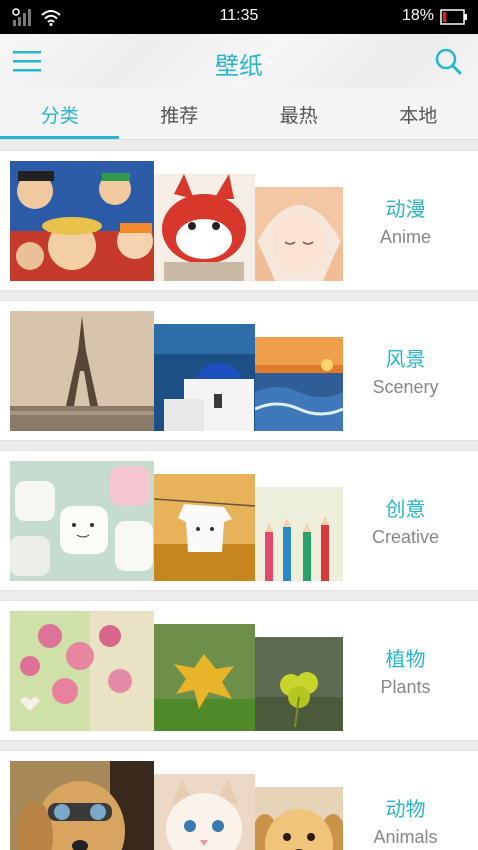 The width and height of the screenshot is (478, 850). What do you see at coordinates (405, 509) in the screenshot?
I see `category-name-cn: 创意` at bounding box center [405, 509].